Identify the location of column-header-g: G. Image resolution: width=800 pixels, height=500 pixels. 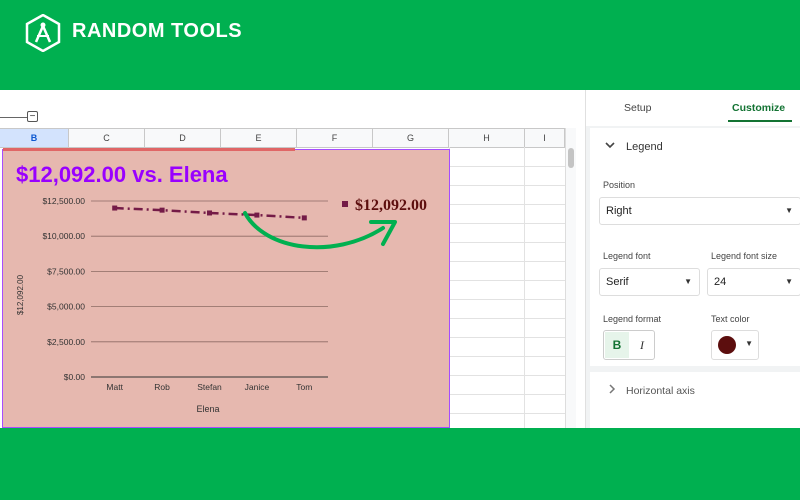
(411, 138).